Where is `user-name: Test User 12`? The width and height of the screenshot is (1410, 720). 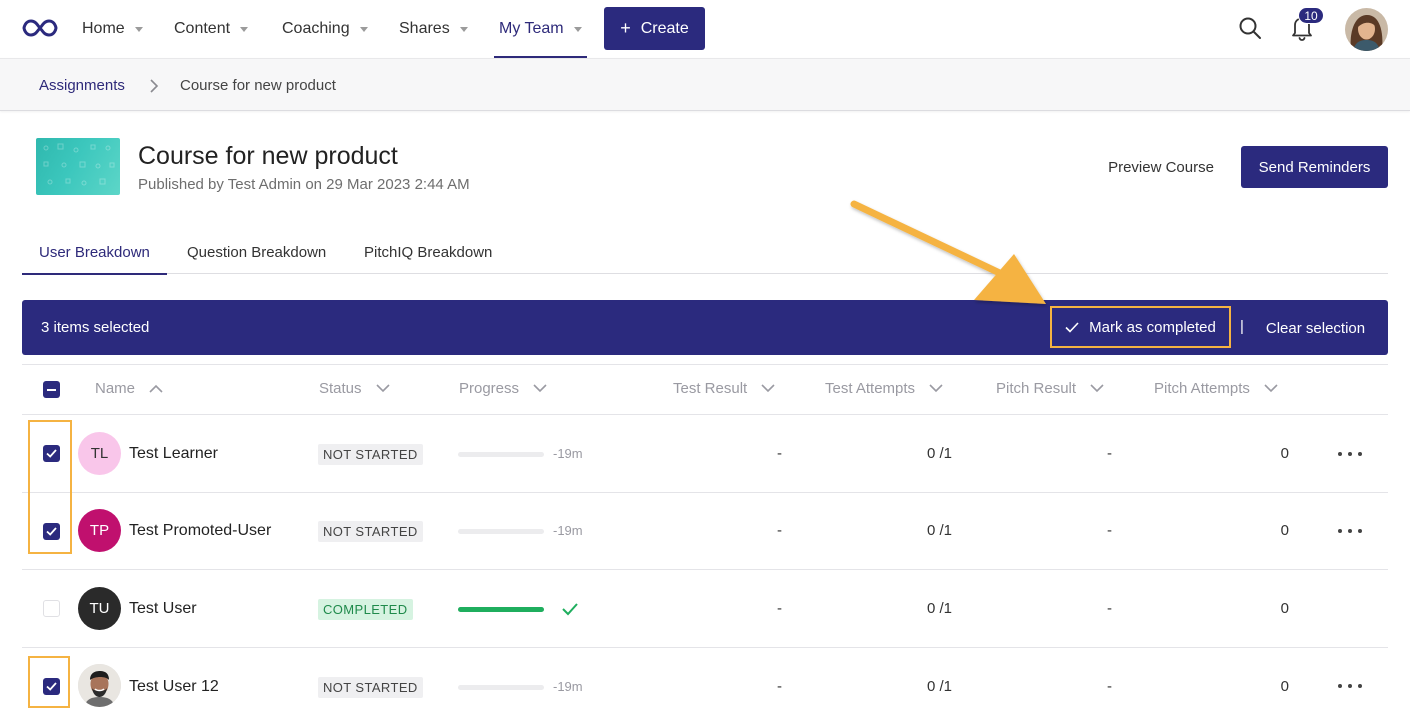
user-name: Test User 12 is located at coordinates (174, 687).